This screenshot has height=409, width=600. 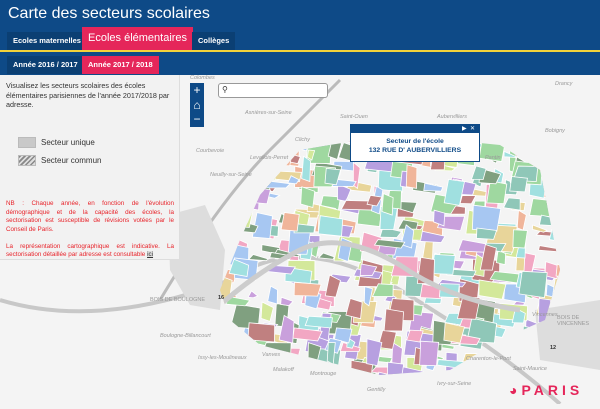 I want to click on map-label: Issy-les-Moulineaux, so click(x=222, y=358).